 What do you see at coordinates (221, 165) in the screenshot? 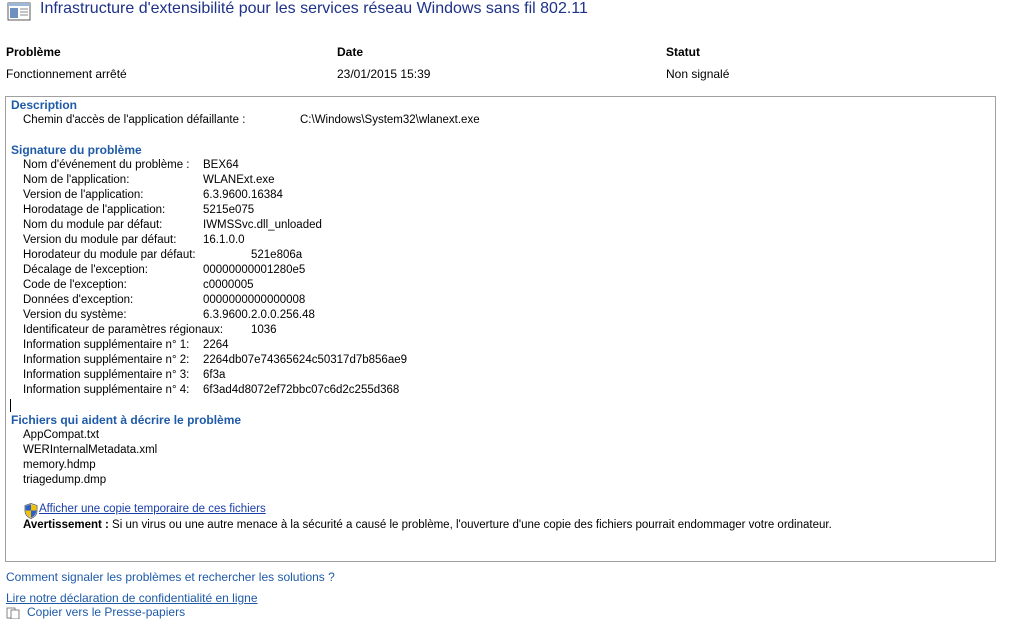
I see `signature-value: BEX64` at bounding box center [221, 165].